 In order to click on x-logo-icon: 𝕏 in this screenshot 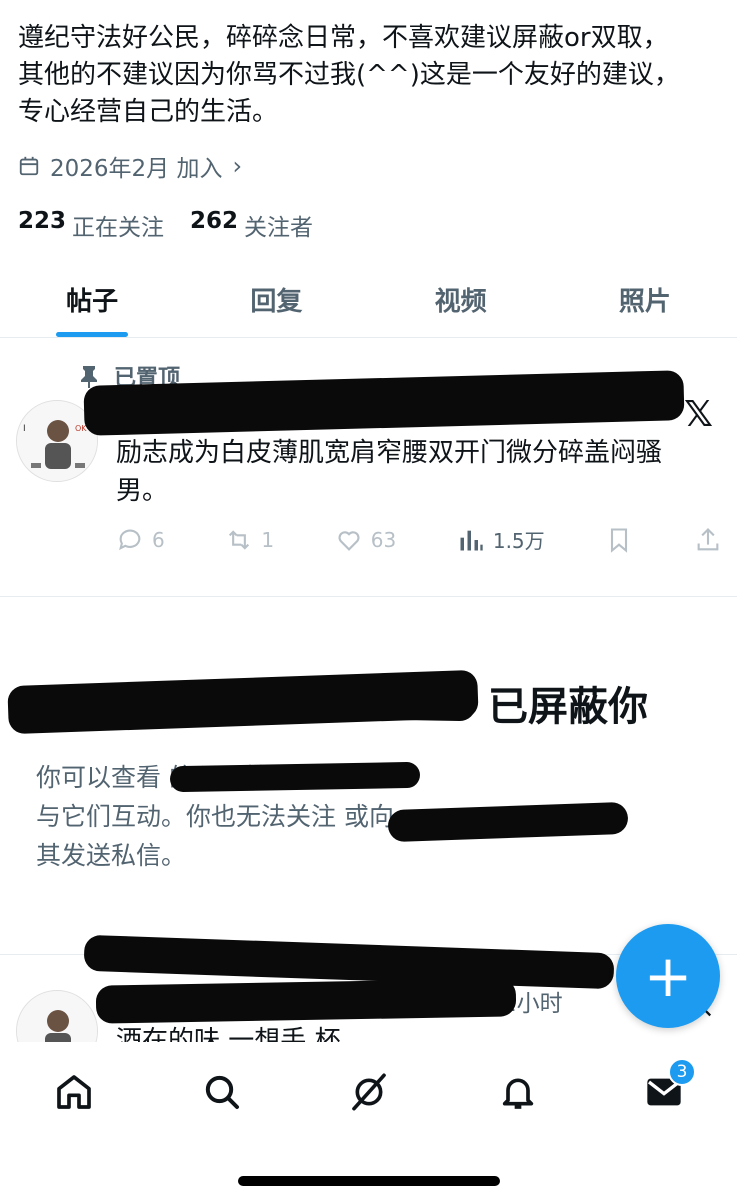, I will do `click(699, 414)`.